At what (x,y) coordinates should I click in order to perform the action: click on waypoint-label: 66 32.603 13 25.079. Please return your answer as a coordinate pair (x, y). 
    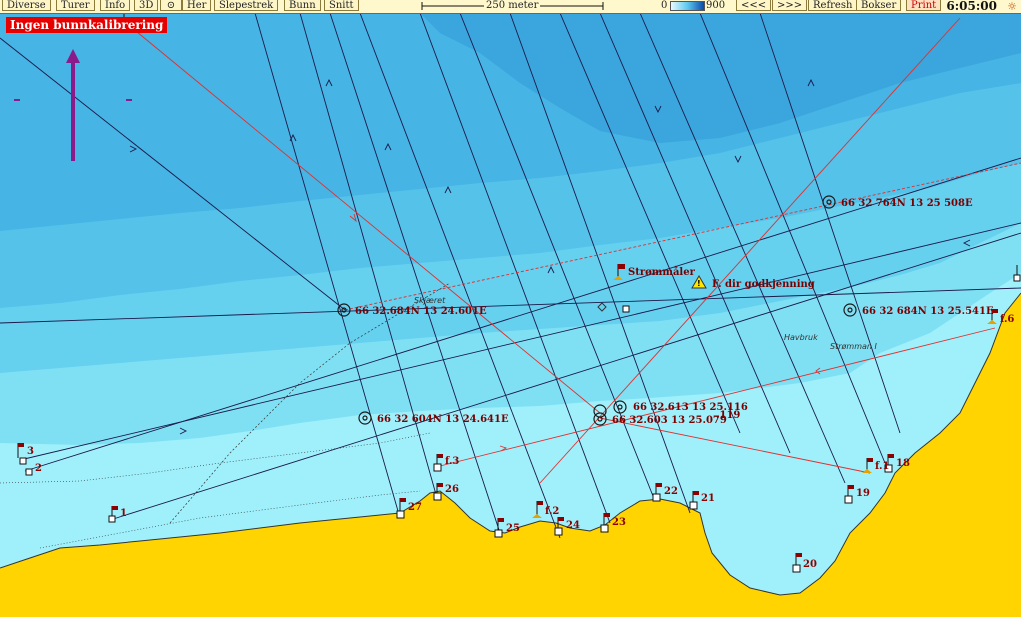
    Looking at the image, I should click on (669, 420).